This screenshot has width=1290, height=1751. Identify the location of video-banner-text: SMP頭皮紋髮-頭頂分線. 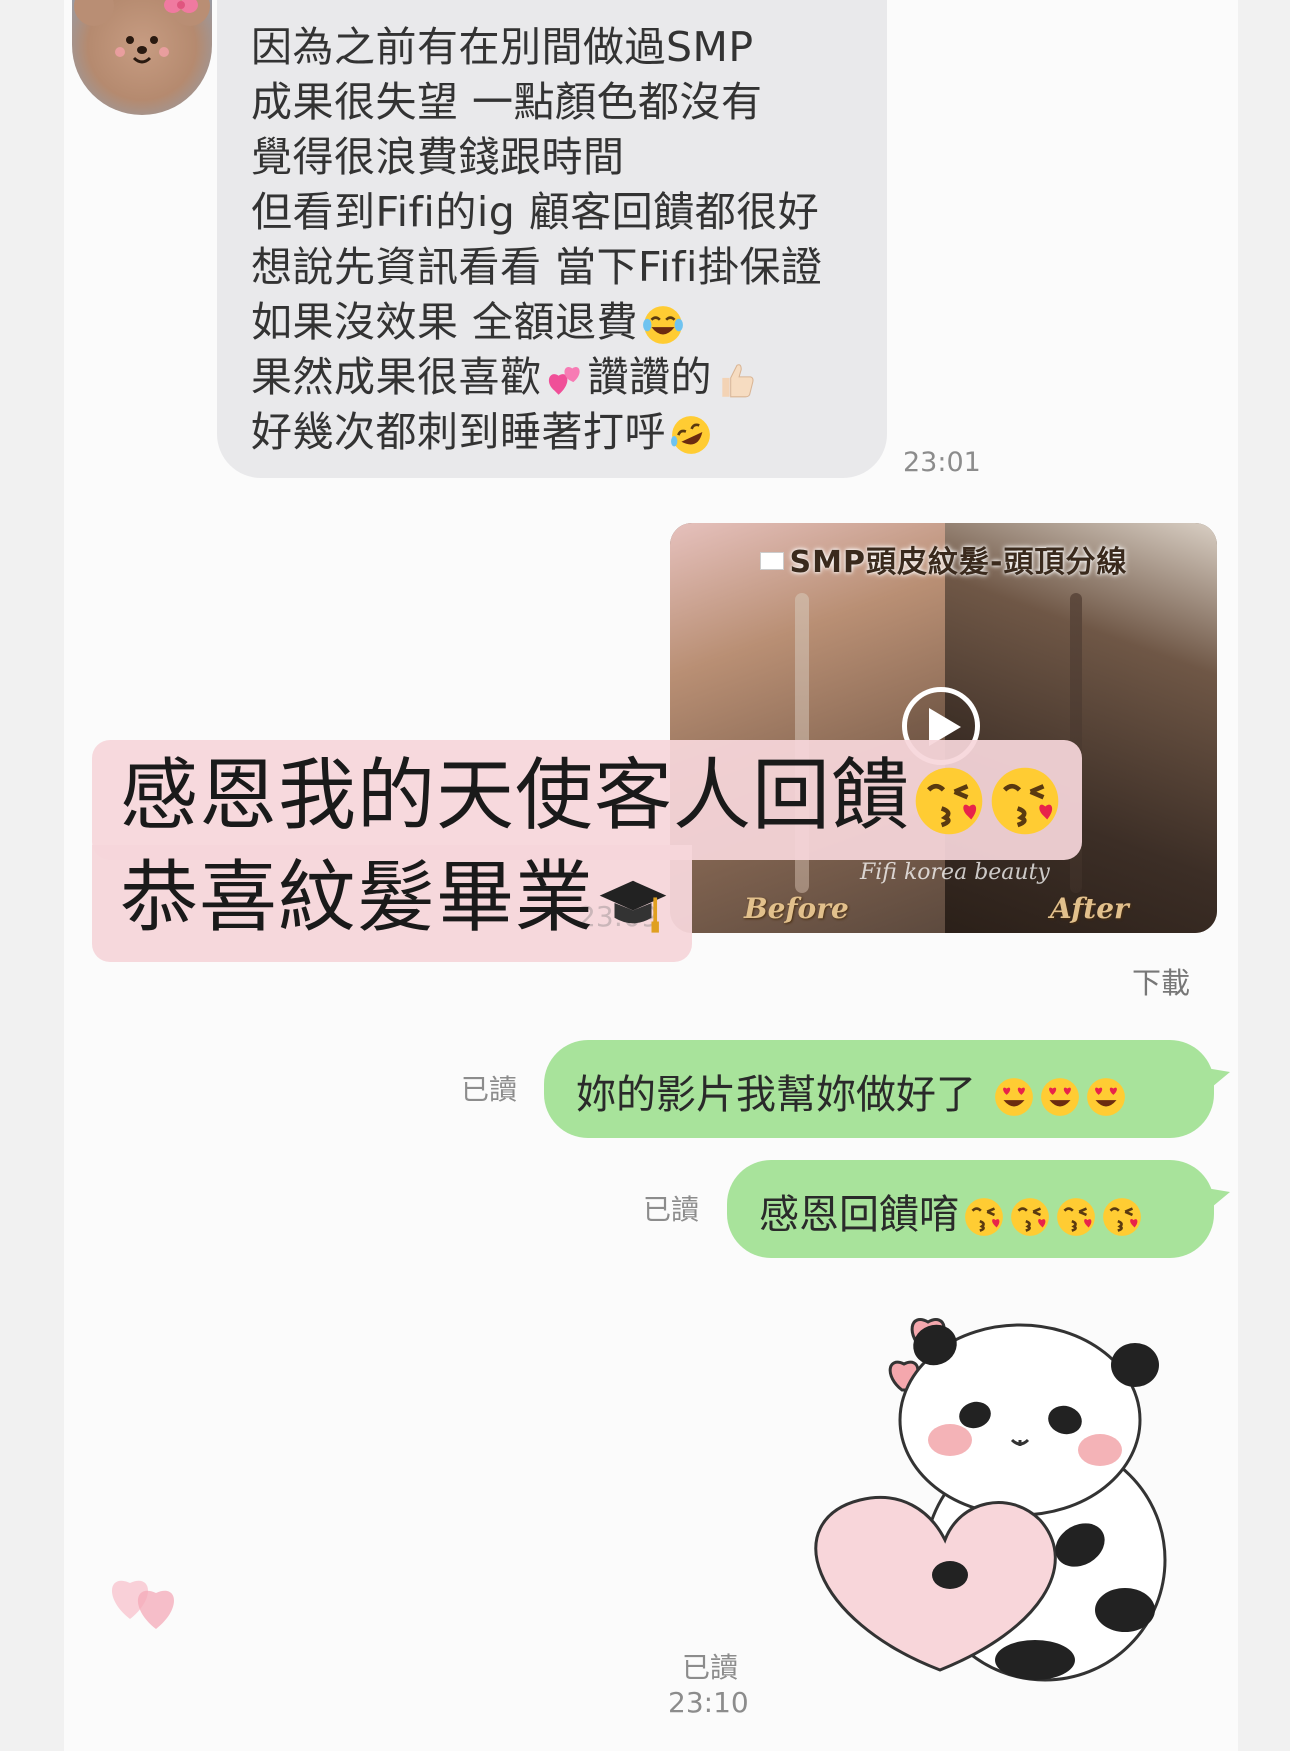
(958, 562).